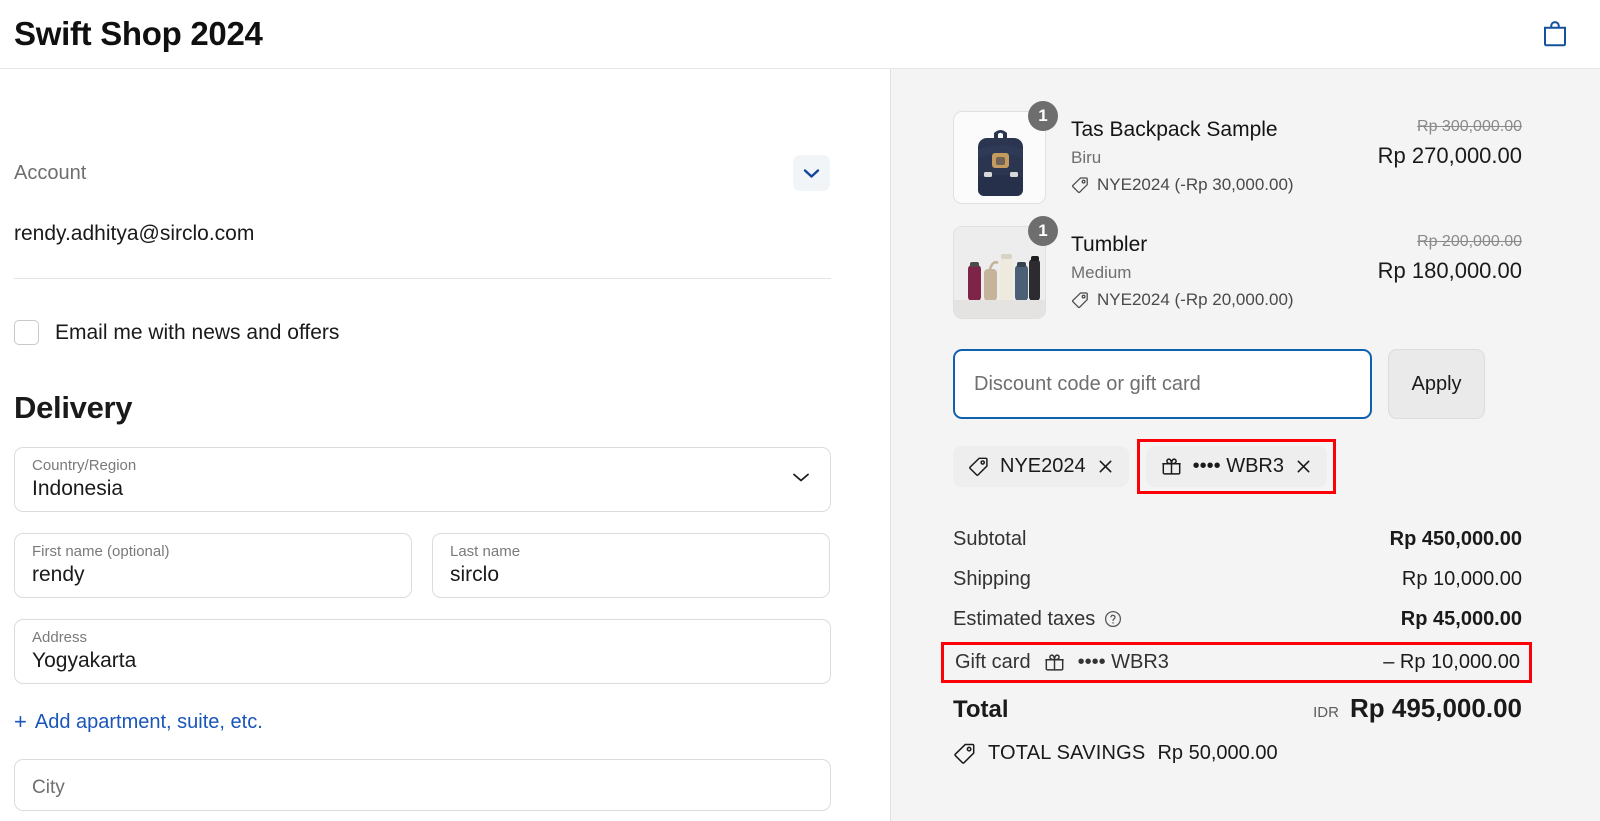  Describe the element at coordinates (422, 785) in the screenshot. I see `city-field: City` at that location.